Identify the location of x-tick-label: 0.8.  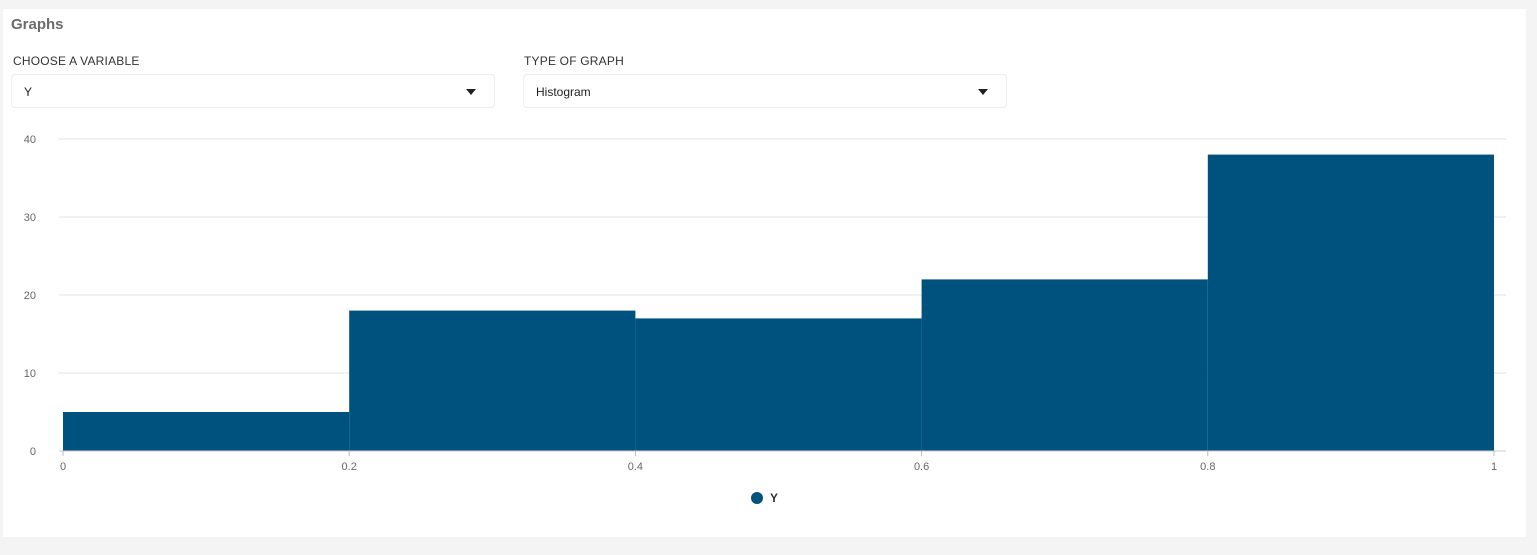
(1207, 467).